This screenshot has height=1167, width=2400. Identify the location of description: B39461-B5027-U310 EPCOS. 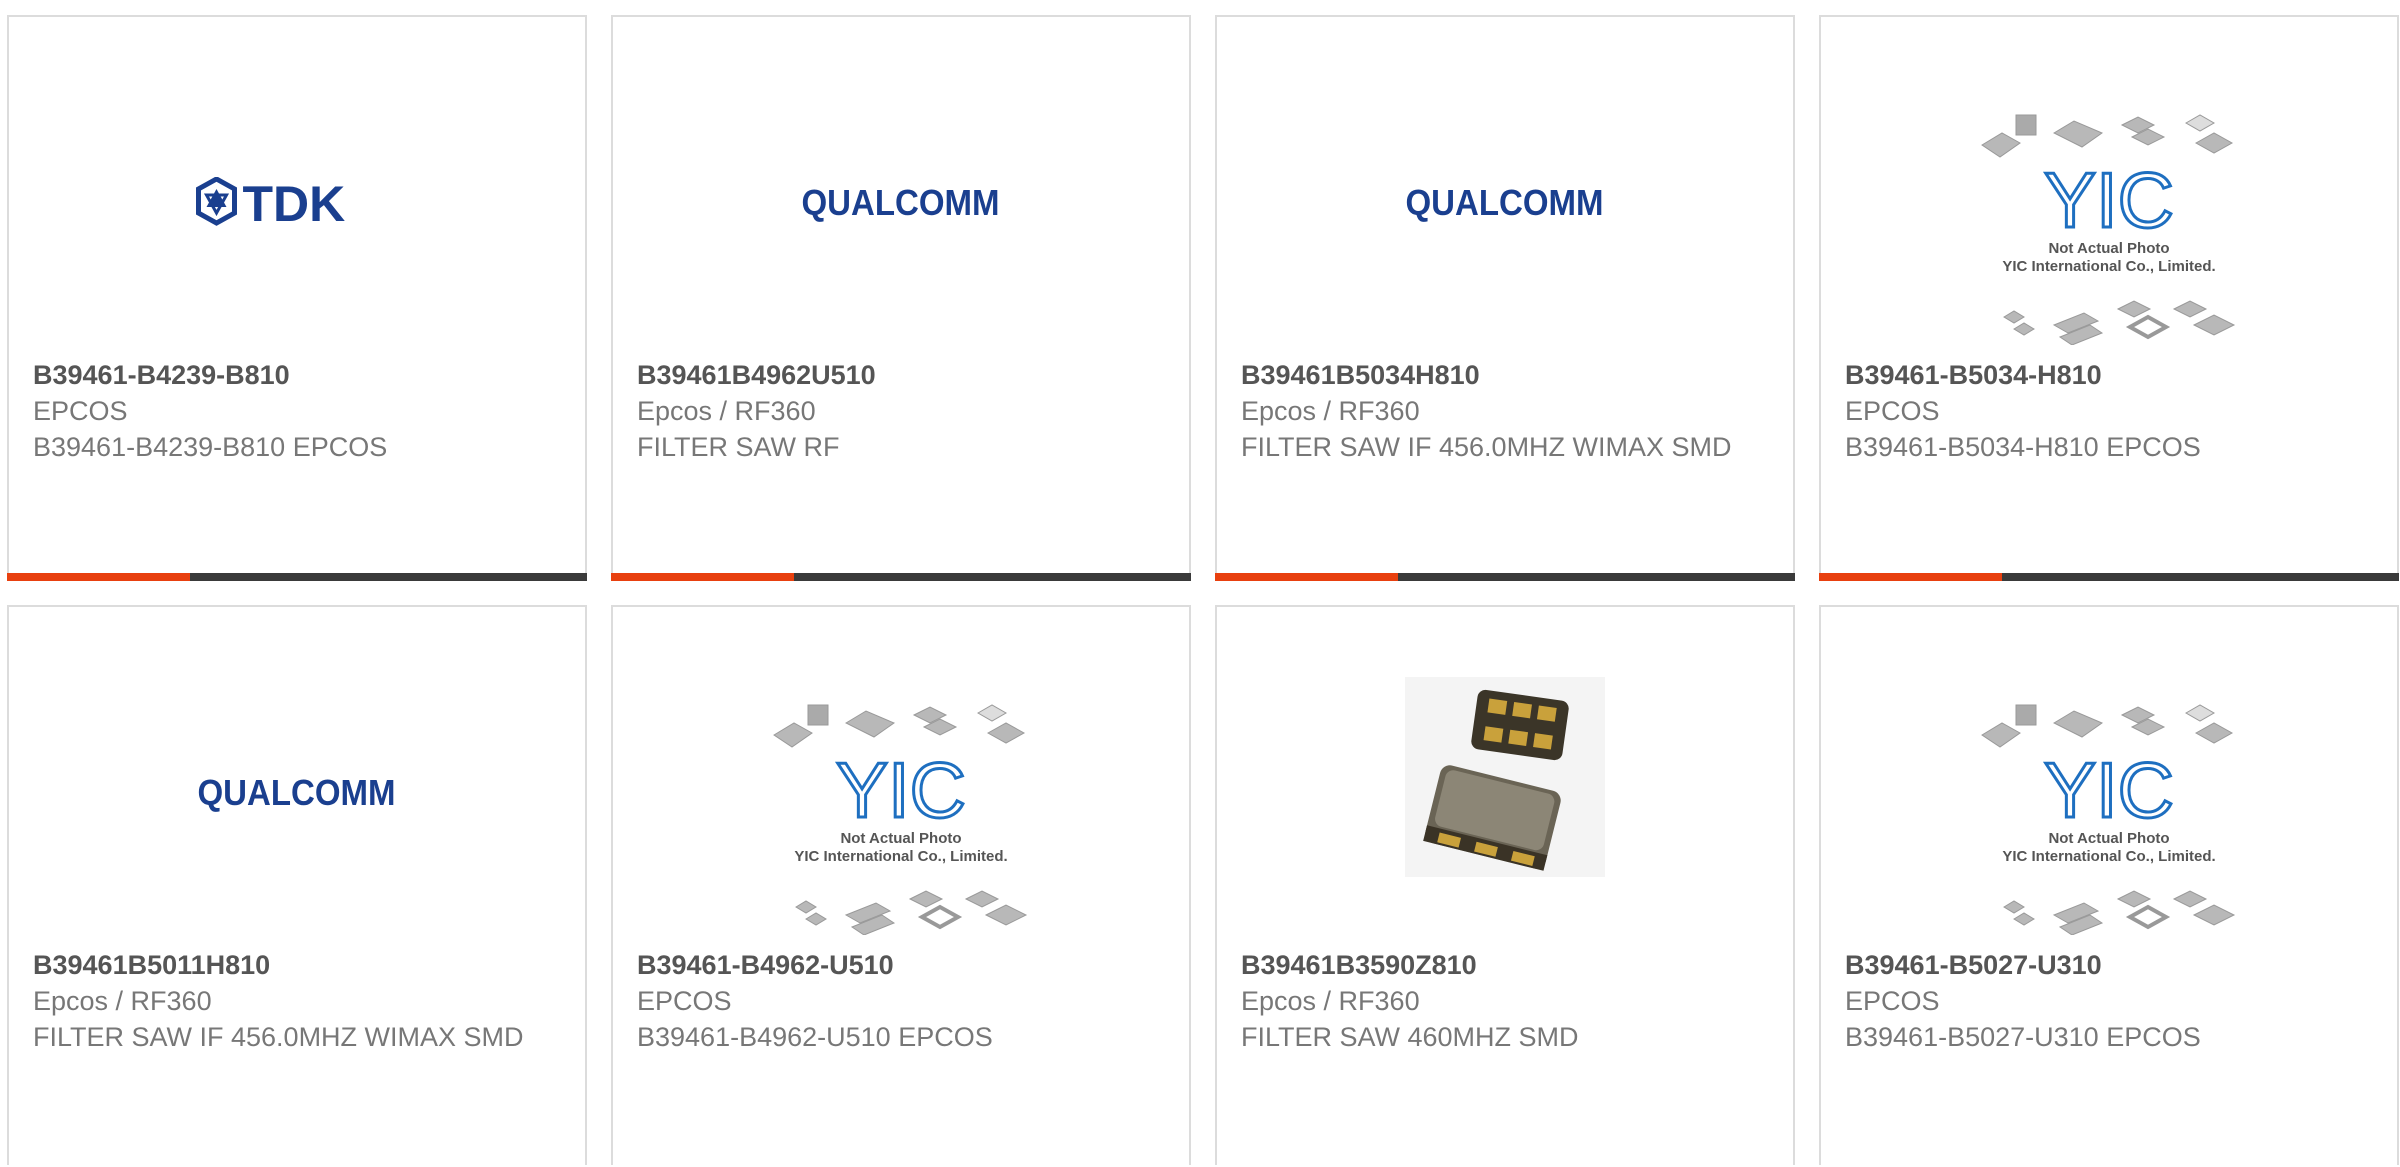
(2023, 1037).